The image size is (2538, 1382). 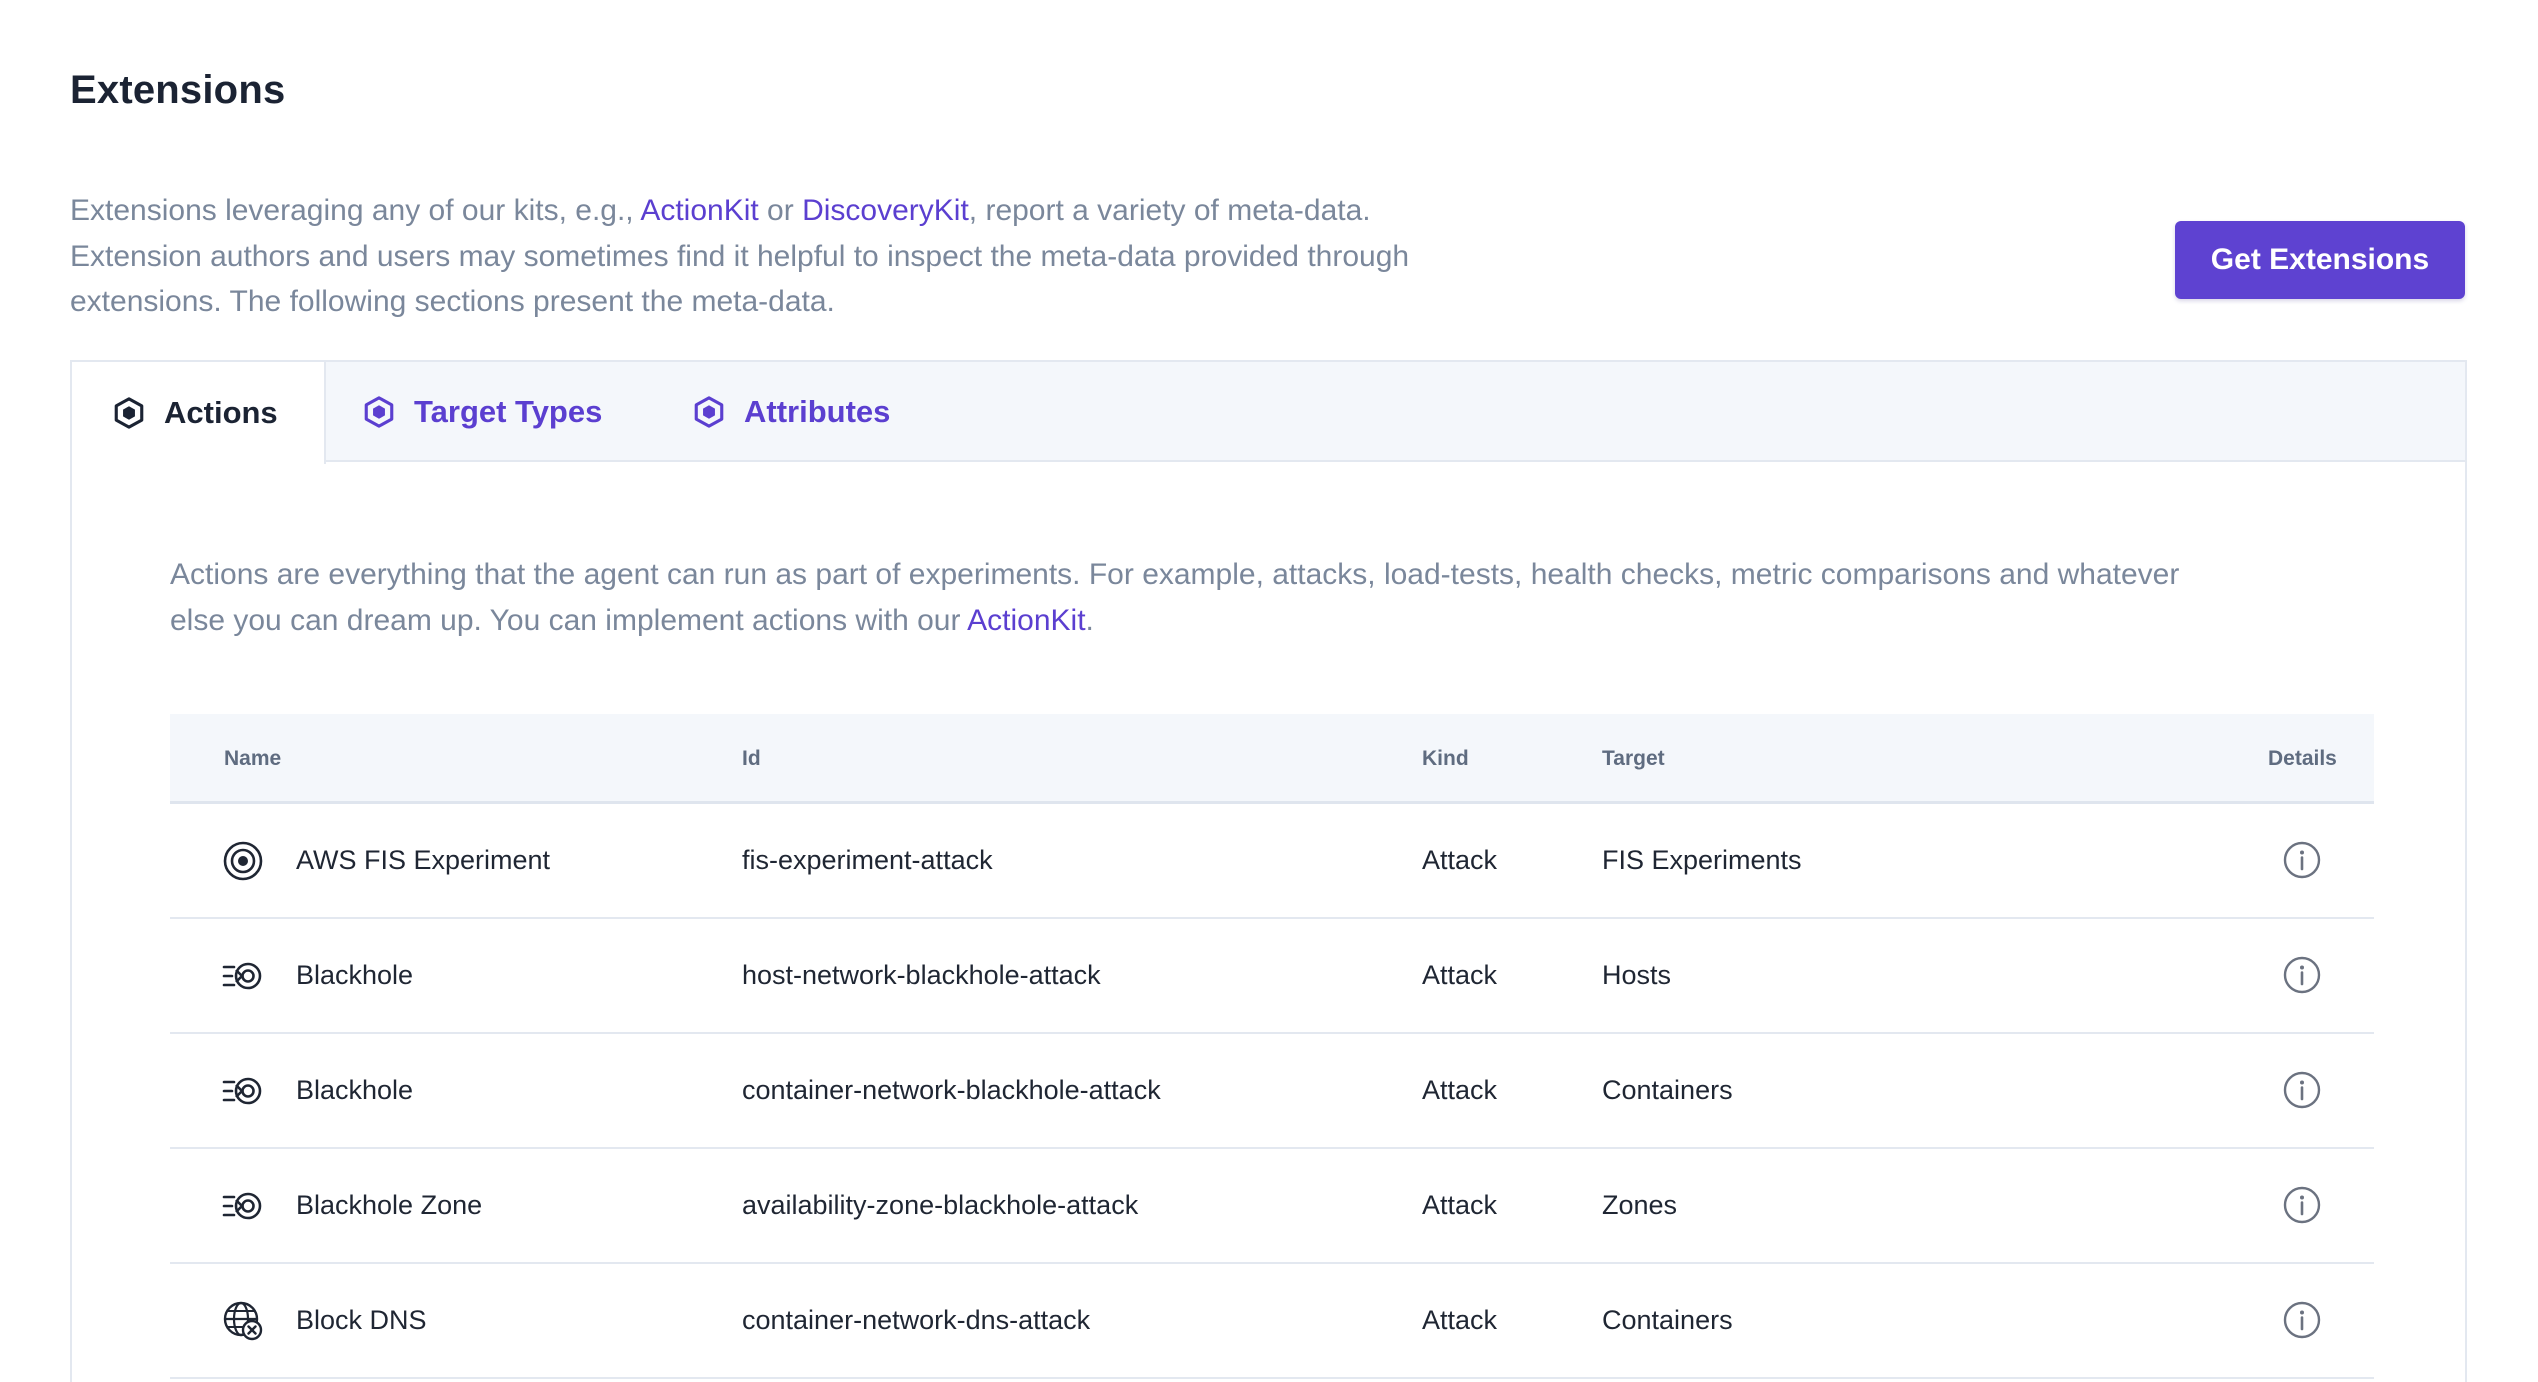 What do you see at coordinates (1637, 975) in the screenshot?
I see `action-target: Hosts` at bounding box center [1637, 975].